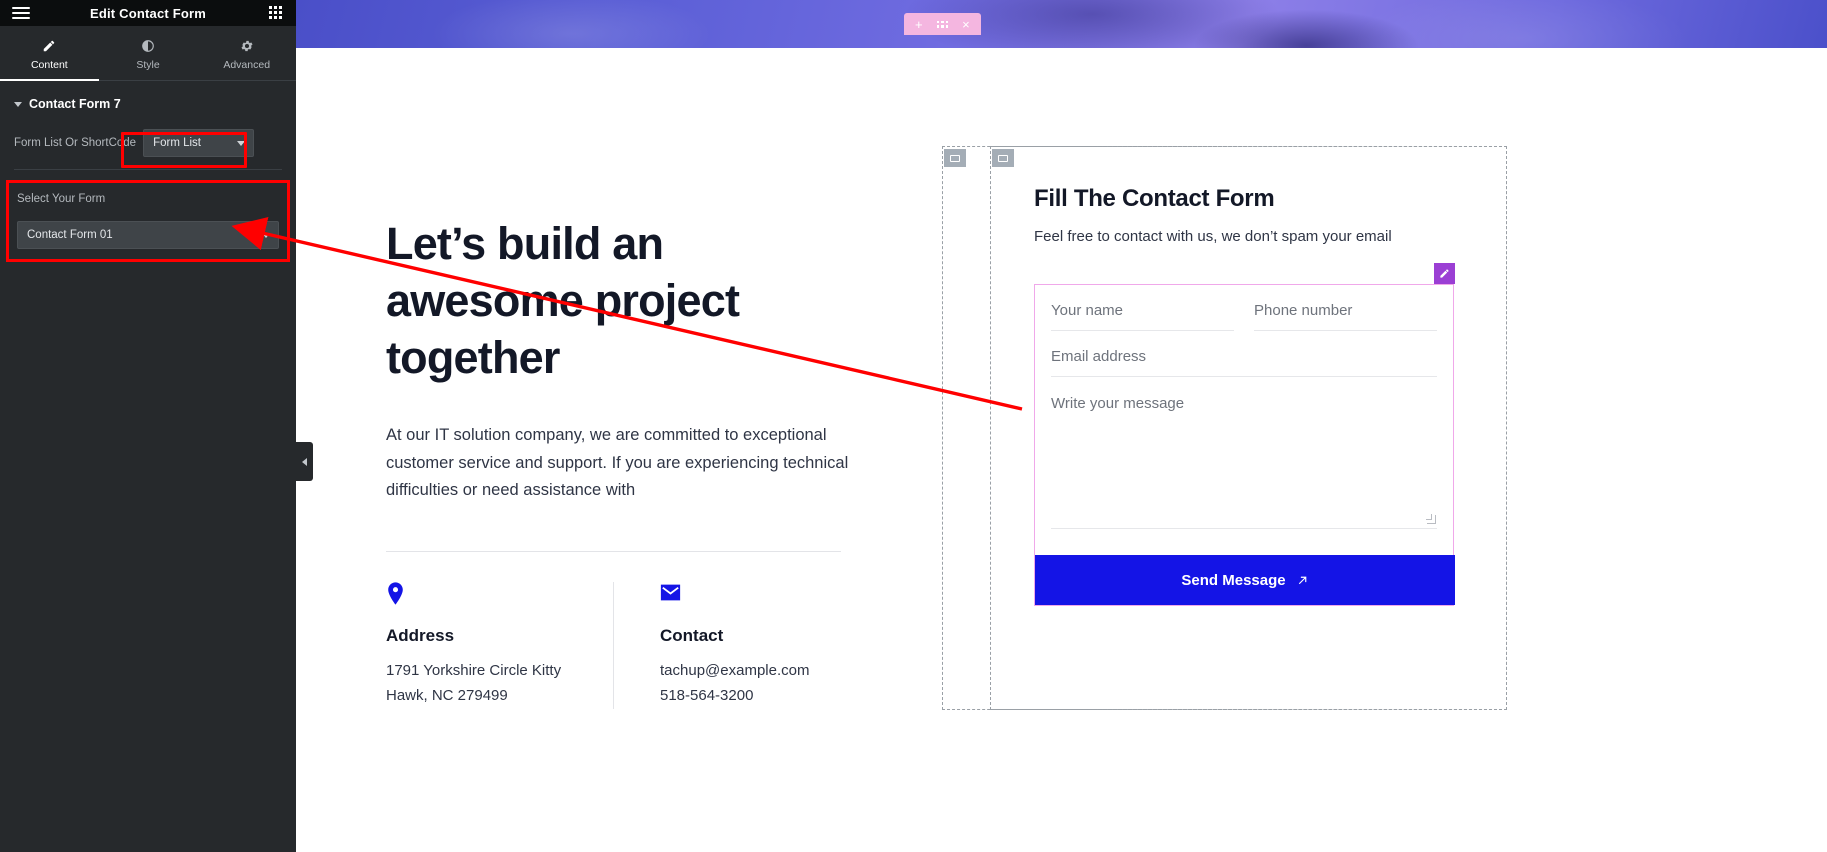 This screenshot has width=1827, height=852. I want to click on control-form-list-or-shortcode: Form List Or ShortCode Form List, so click(148, 146).